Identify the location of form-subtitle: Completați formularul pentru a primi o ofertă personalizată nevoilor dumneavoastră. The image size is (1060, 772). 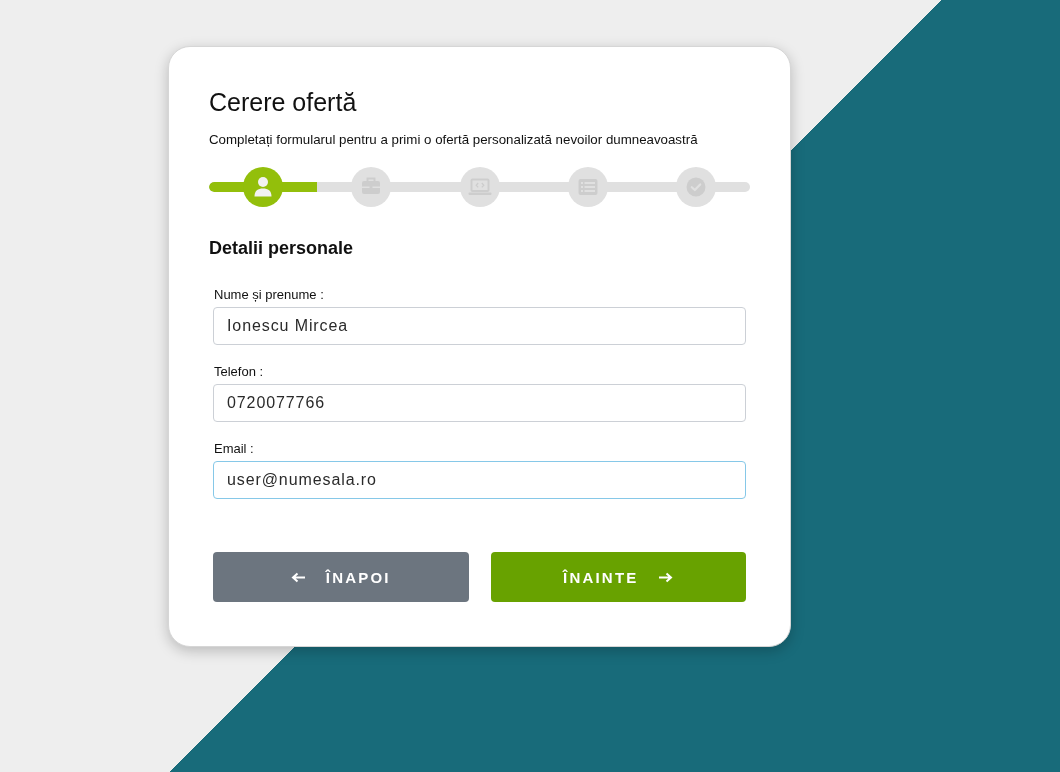
(454, 140).